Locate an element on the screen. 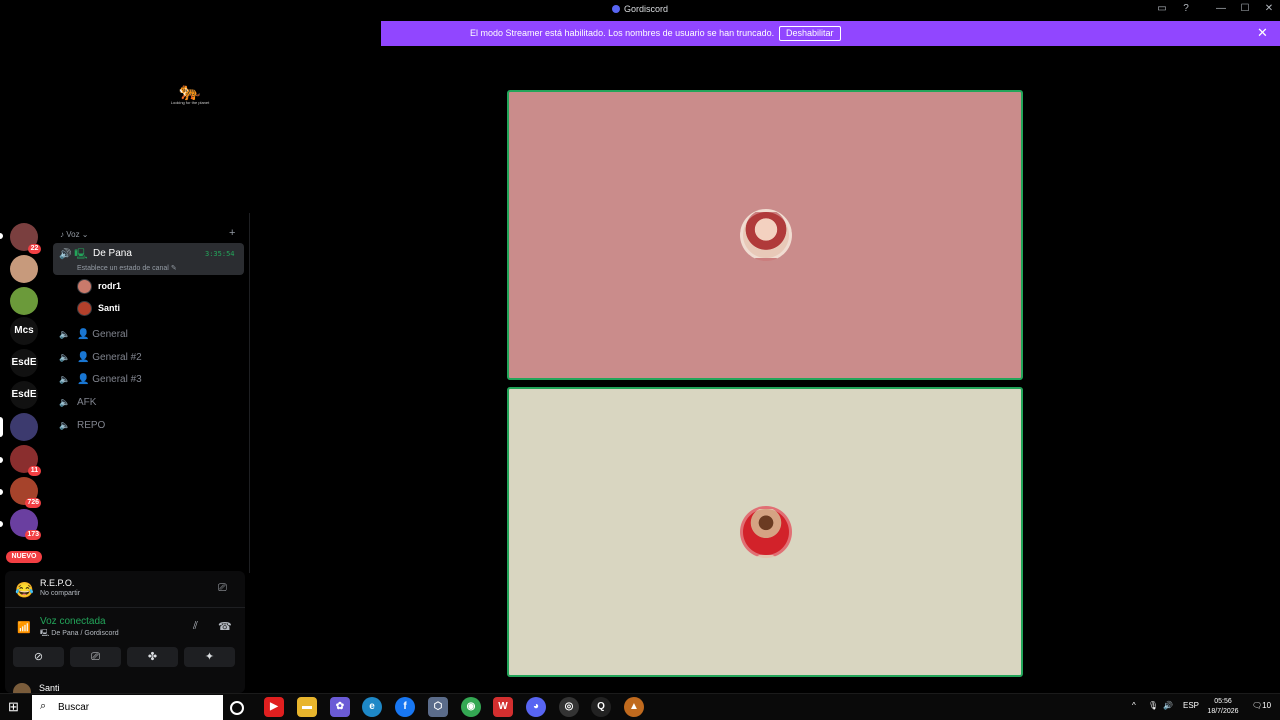  discord-icon: ◕ is located at coordinates (536, 707).